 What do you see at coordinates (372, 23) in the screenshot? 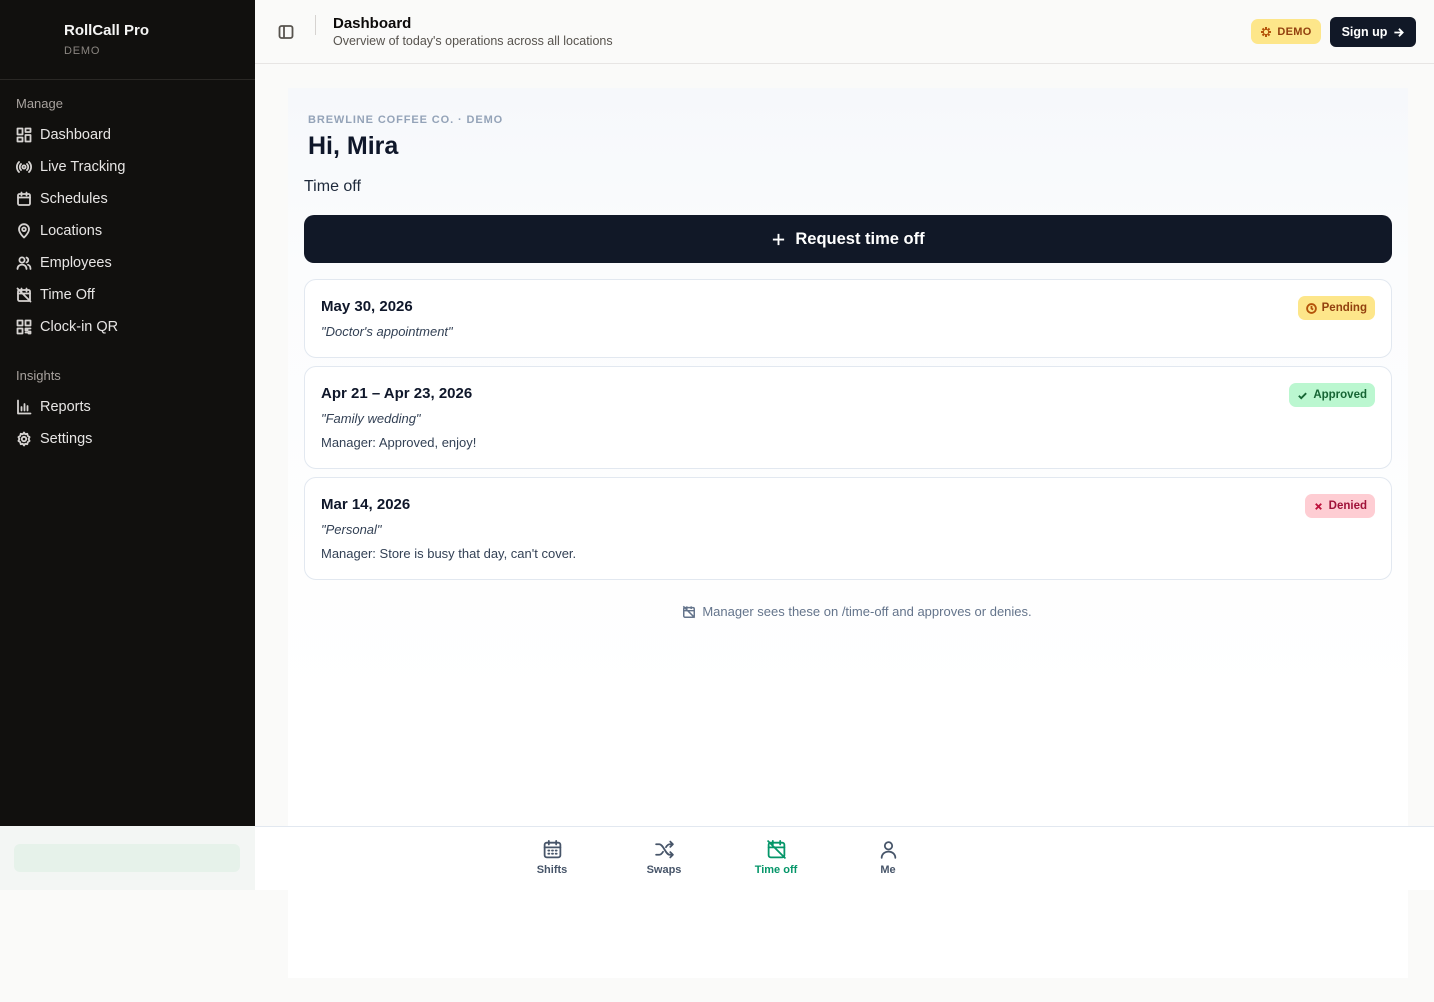
I see `page-title: Dashboard` at bounding box center [372, 23].